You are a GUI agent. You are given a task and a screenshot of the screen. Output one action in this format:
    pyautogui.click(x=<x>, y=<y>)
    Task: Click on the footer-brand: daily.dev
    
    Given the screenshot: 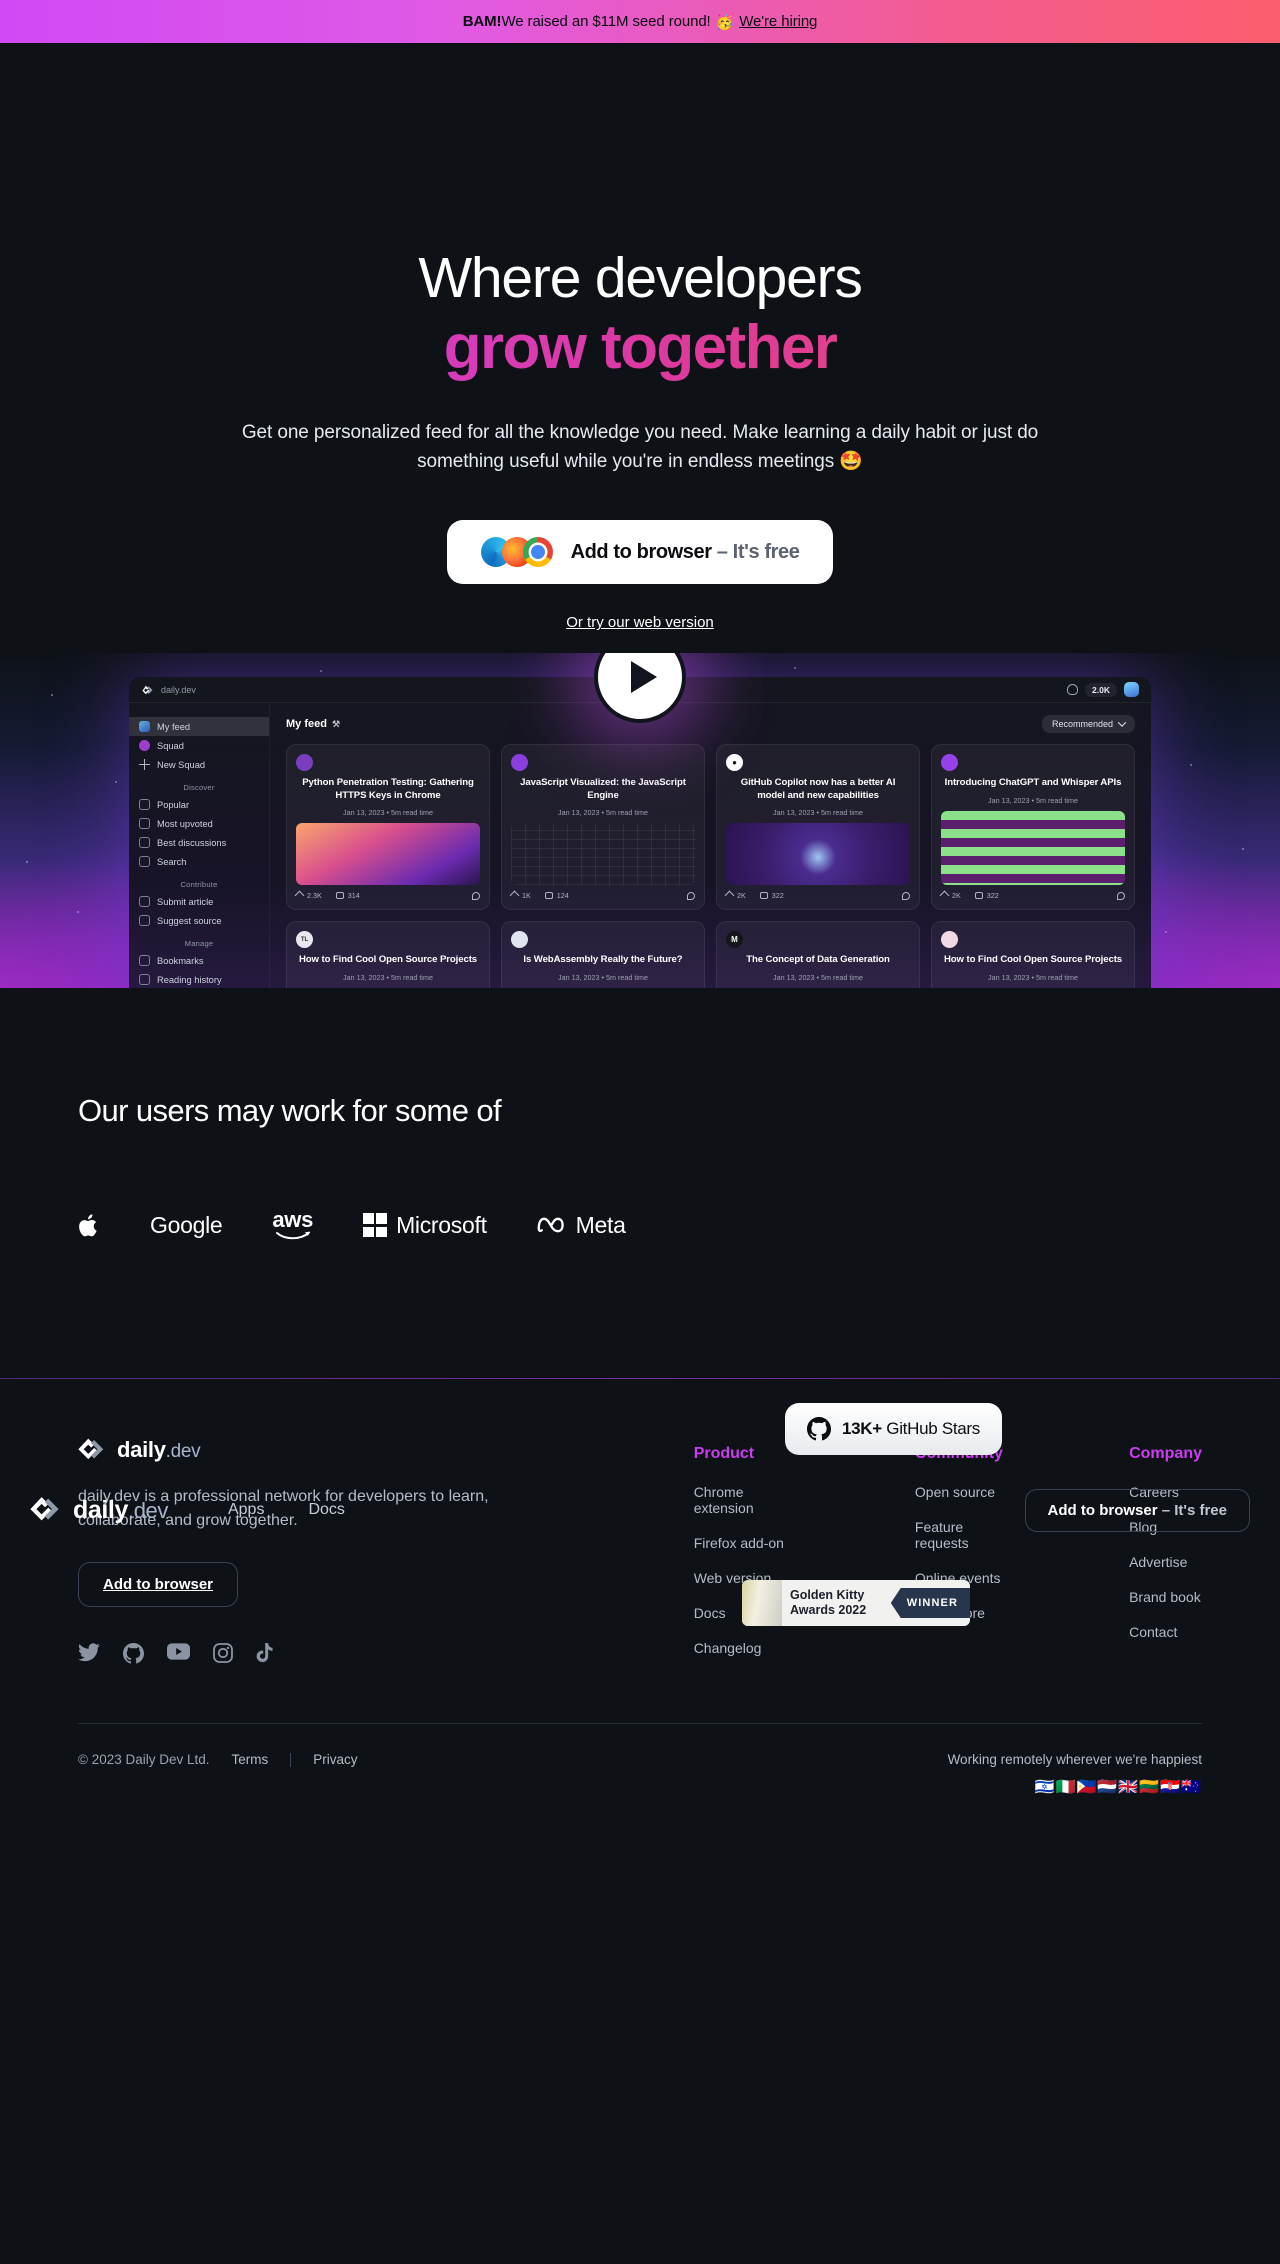 What is the action you would take?
    pyautogui.click(x=386, y=1450)
    